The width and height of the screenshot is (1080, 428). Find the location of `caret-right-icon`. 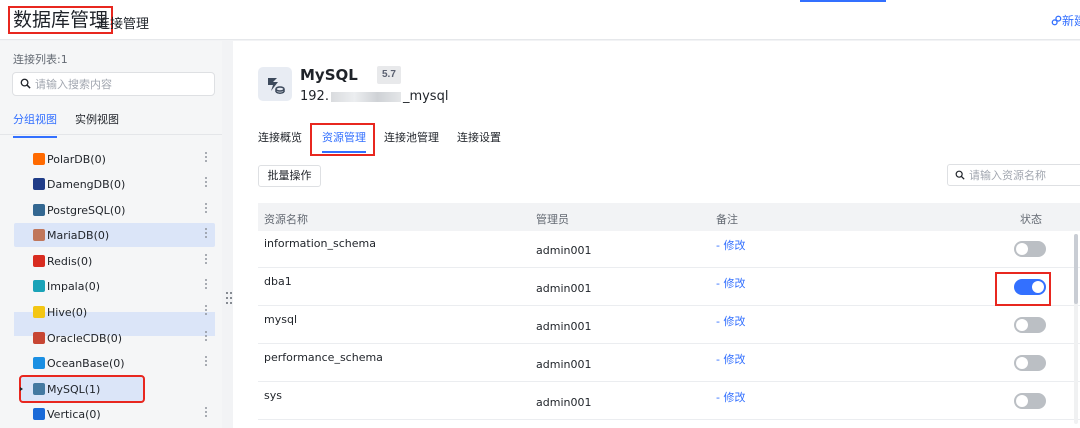

caret-right-icon is located at coordinates (21, 389).